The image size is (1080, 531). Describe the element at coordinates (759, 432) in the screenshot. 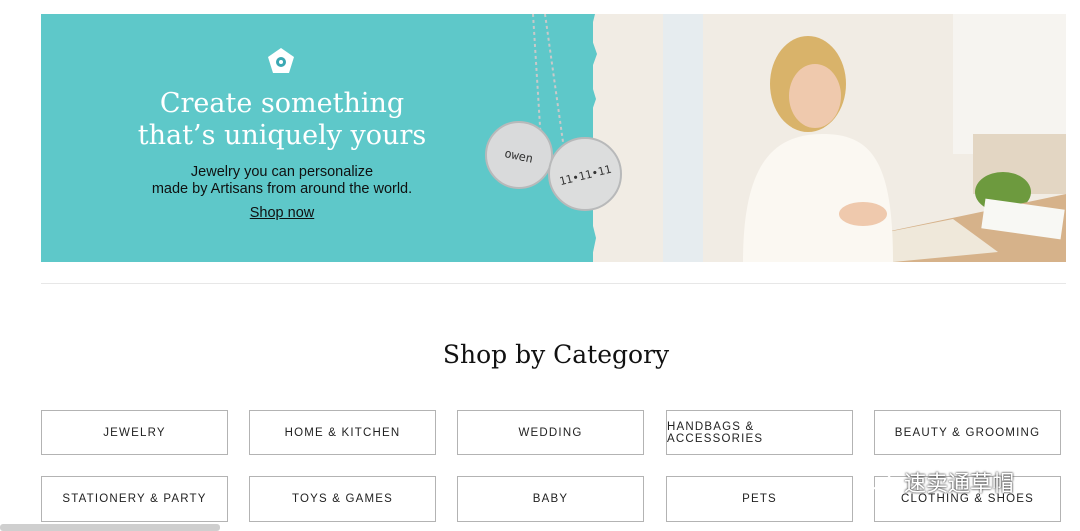

I see `category-handbags-accessories: HANDBAGS & ACCESSORIES` at that location.